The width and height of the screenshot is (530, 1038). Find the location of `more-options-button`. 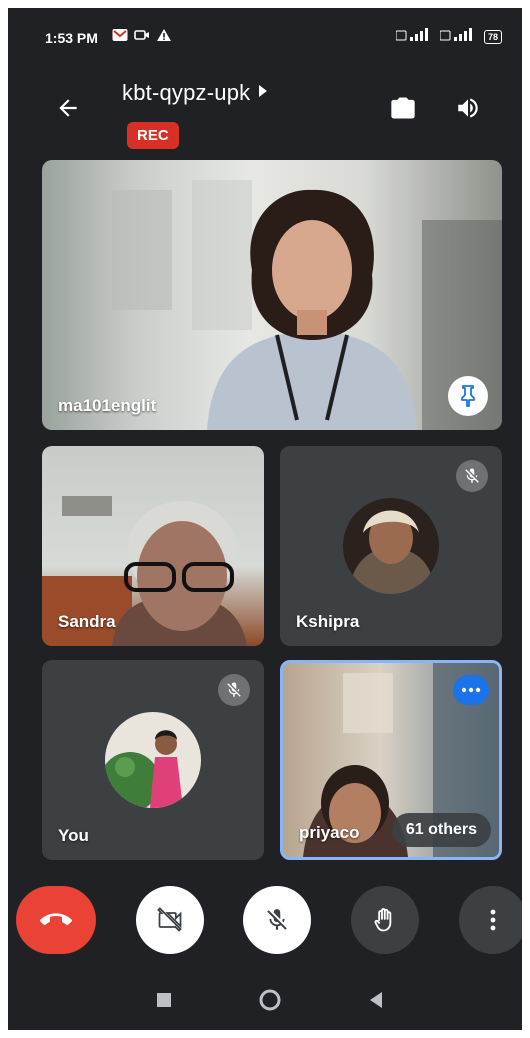

more-options-button is located at coordinates (490, 920).